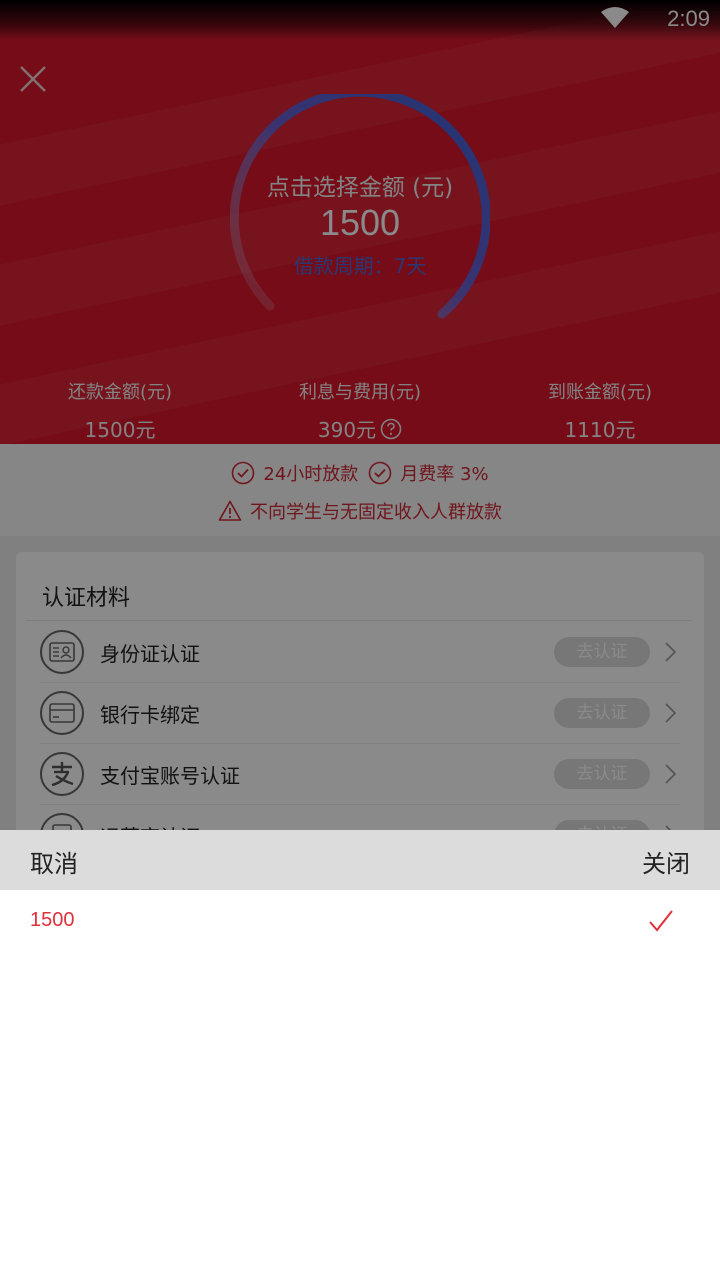 Image resolution: width=720 pixels, height=1280 pixels. Describe the element at coordinates (666, 861) in the screenshot. I see `close-button: 关闭` at that location.